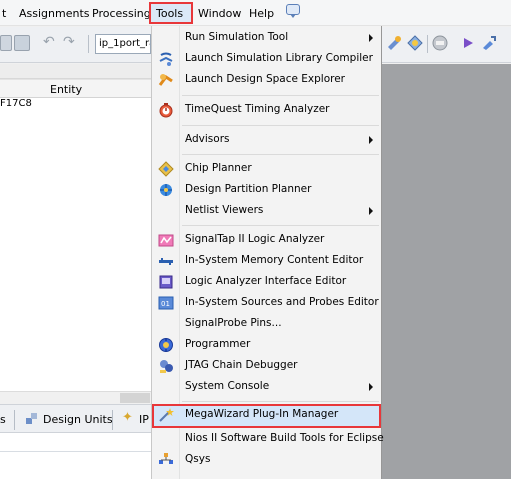  Describe the element at coordinates (166, 59) in the screenshot. I see `sim-library-icon` at that location.